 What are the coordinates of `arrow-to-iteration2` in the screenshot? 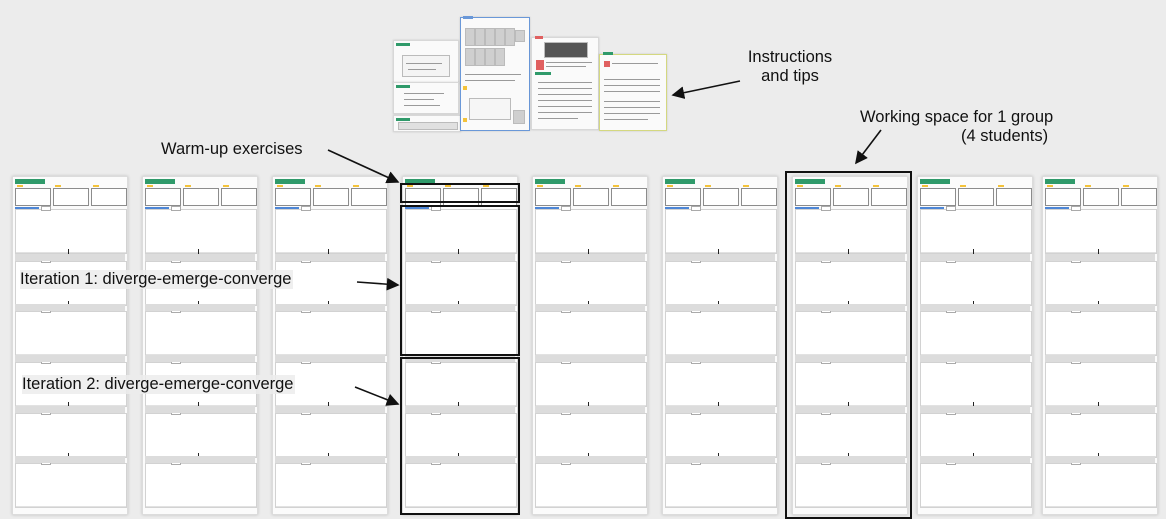 It's located at (377, 396).